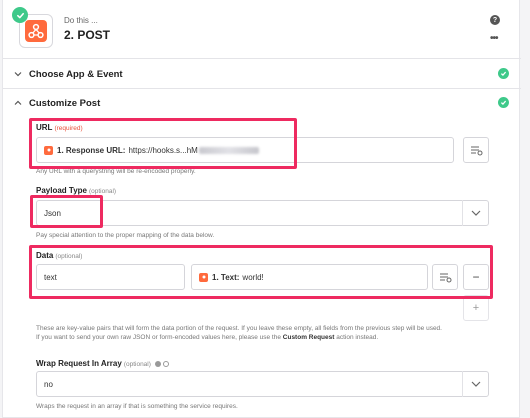 The height and width of the screenshot is (418, 530). I want to click on help-icon: ?, so click(495, 20).